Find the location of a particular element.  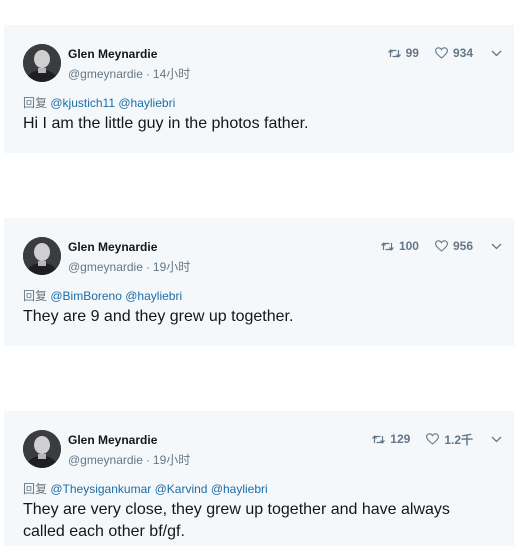

reply-context: 回复 @Theysigankumar @Karvind @hayliebri is located at coordinates (145, 488).